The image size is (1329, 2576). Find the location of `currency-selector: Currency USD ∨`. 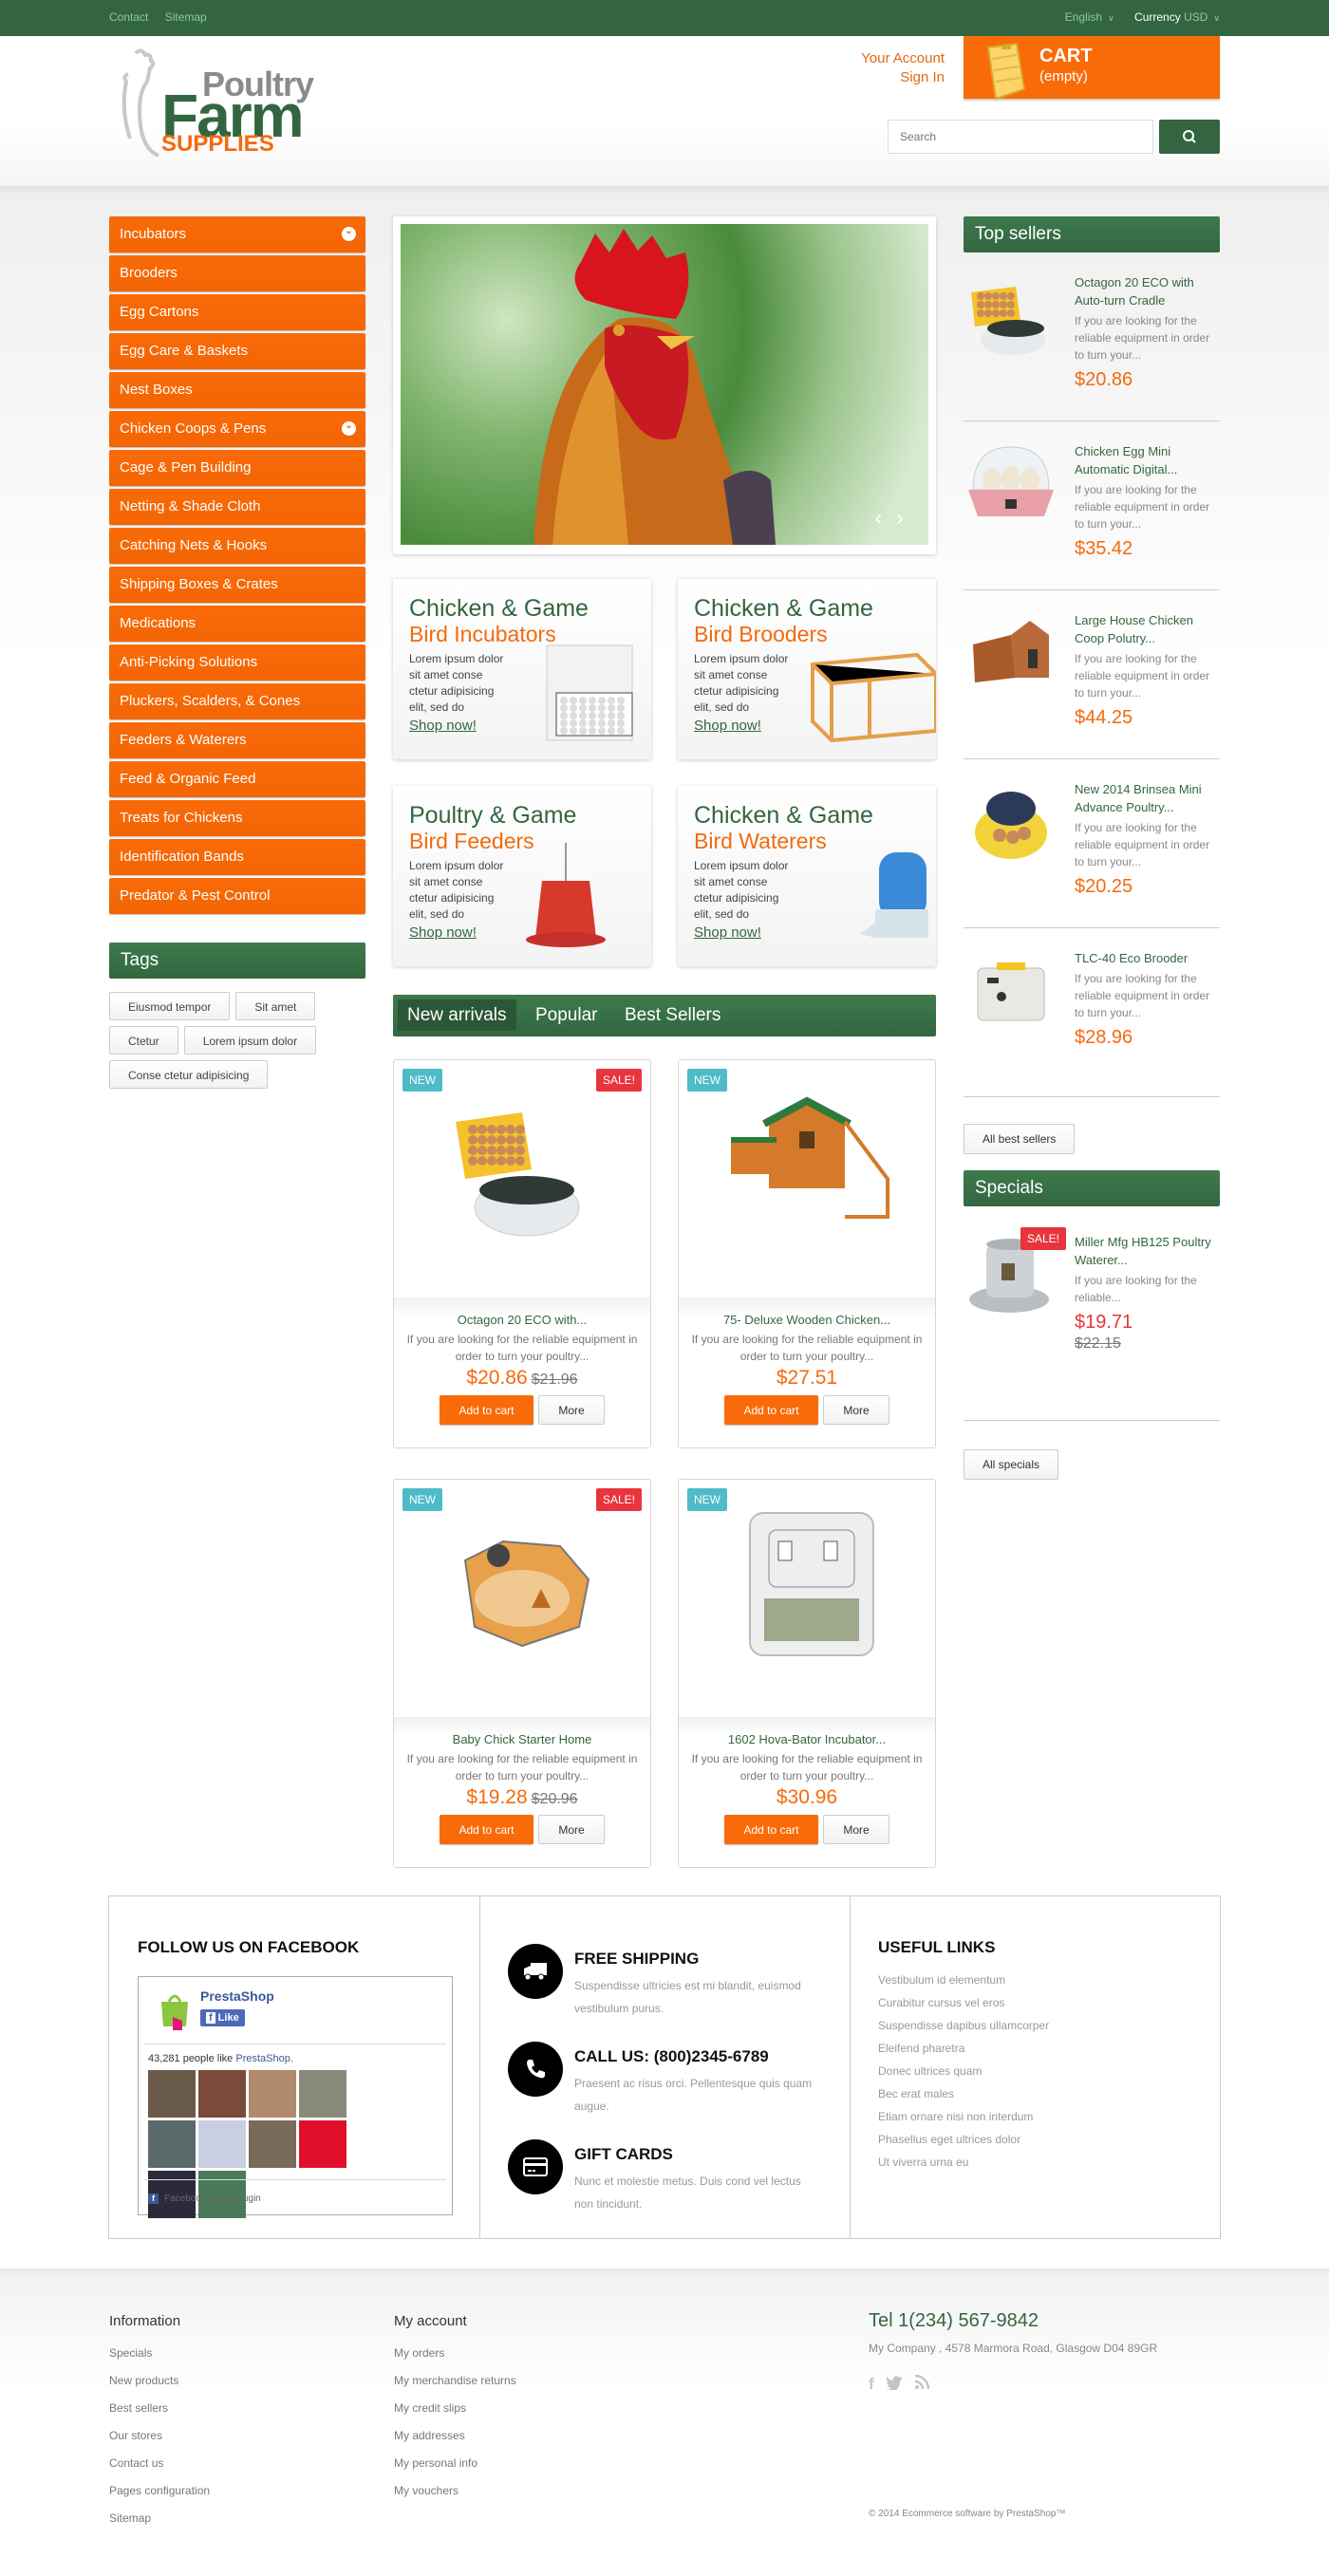

currency-selector: Currency USD ∨ is located at coordinates (1177, 17).